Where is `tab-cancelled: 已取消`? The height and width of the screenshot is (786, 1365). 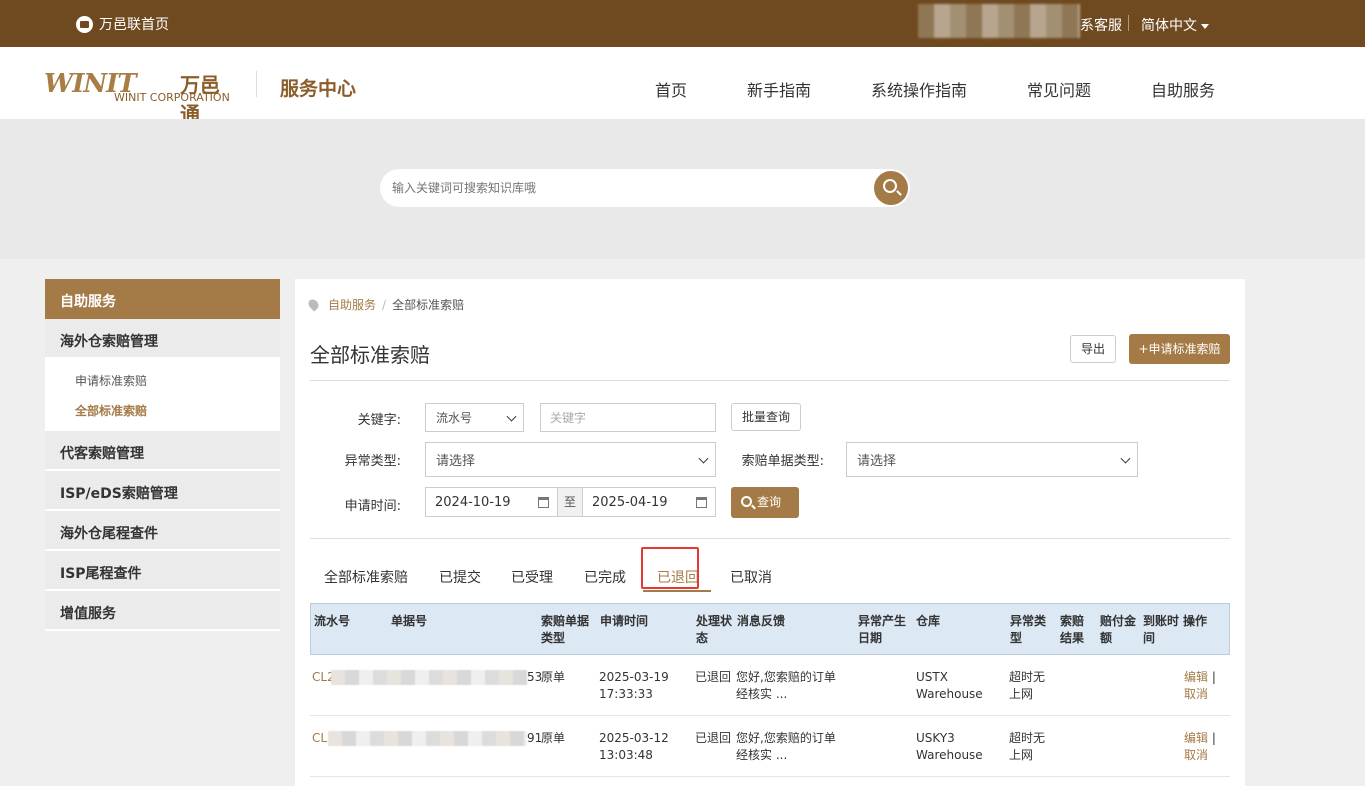 tab-cancelled: 已取消 is located at coordinates (751, 577).